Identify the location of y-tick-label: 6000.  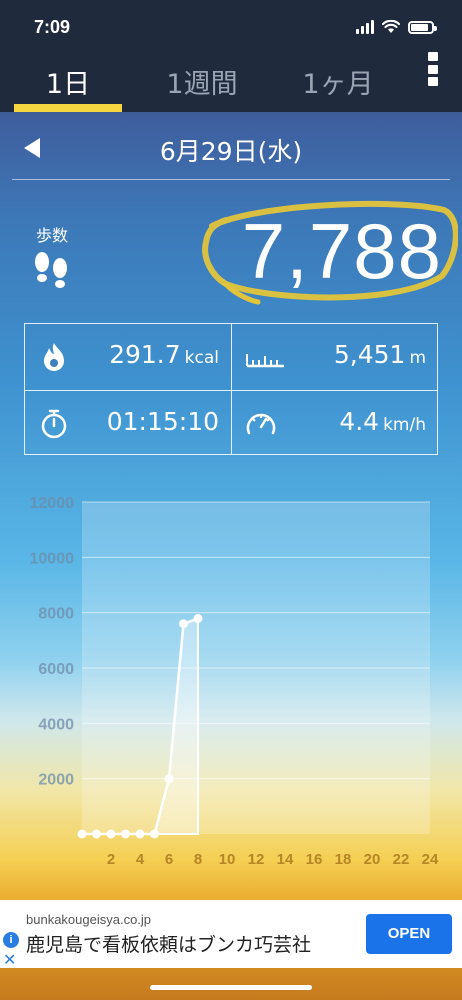
(56, 669).